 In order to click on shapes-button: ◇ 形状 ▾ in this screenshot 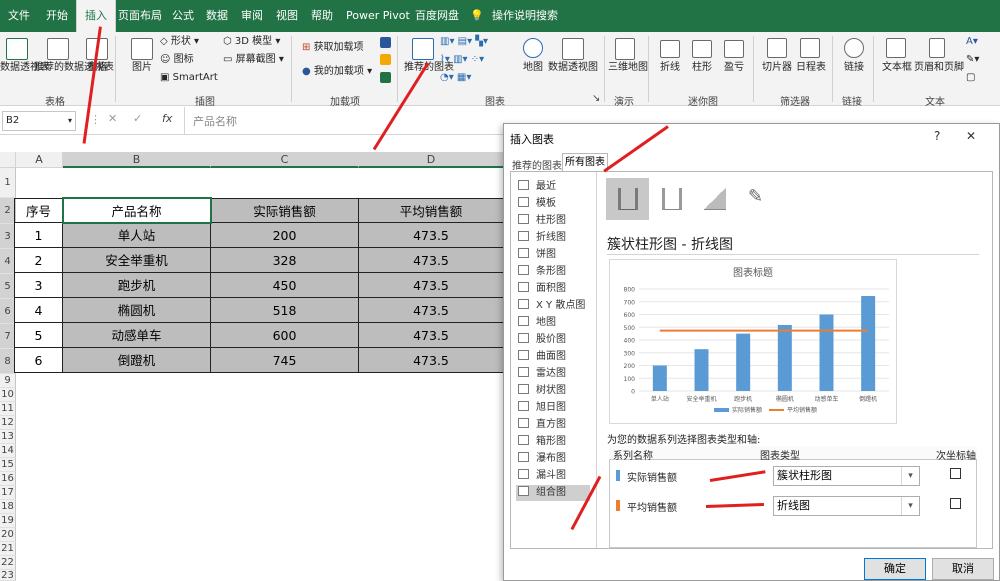, I will do `click(179, 42)`.